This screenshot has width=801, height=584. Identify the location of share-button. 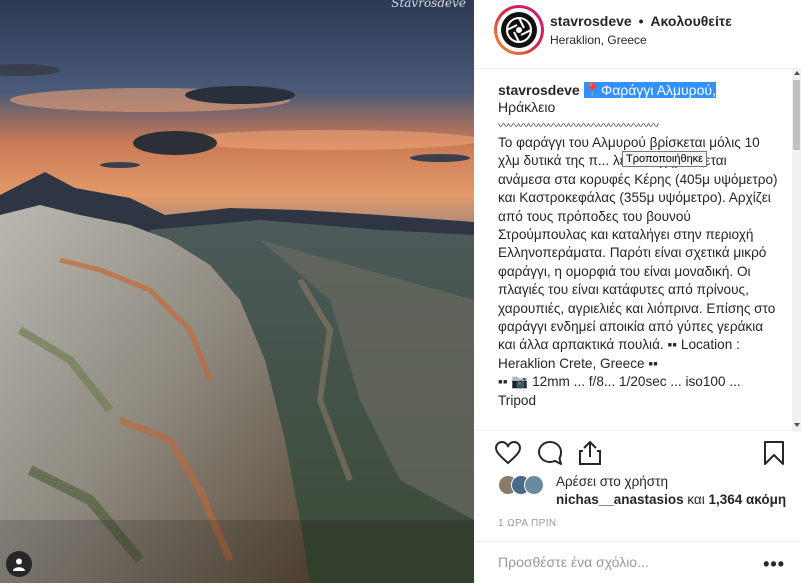
(590, 453).